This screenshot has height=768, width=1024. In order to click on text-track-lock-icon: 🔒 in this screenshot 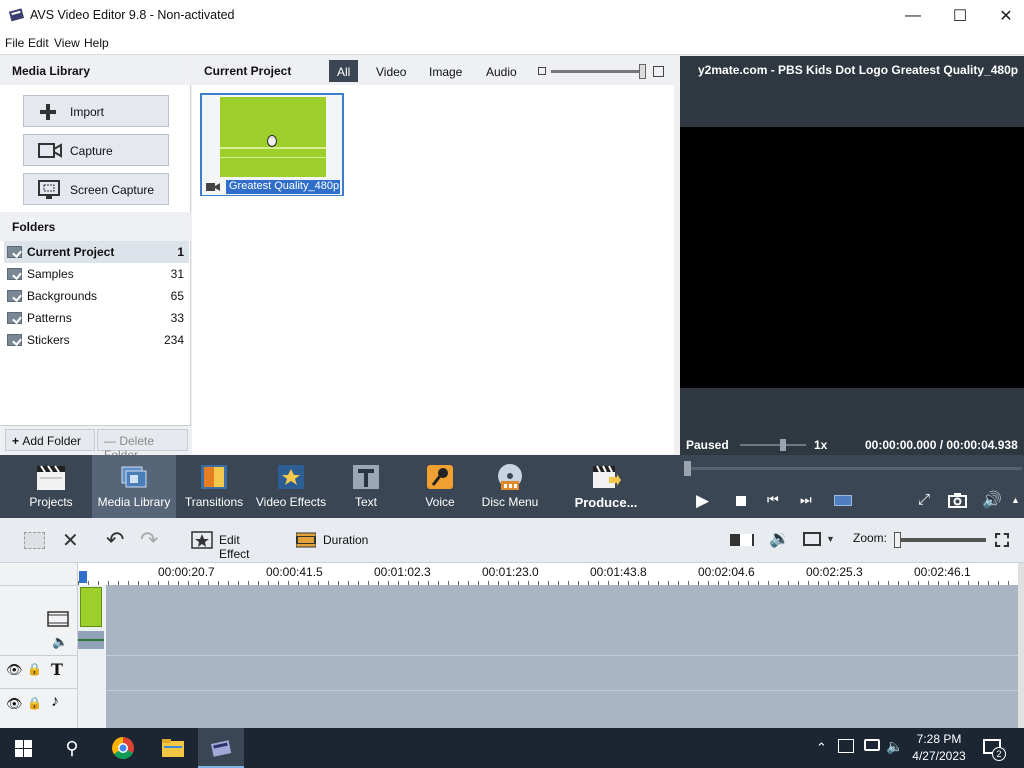, I will do `click(34, 669)`.